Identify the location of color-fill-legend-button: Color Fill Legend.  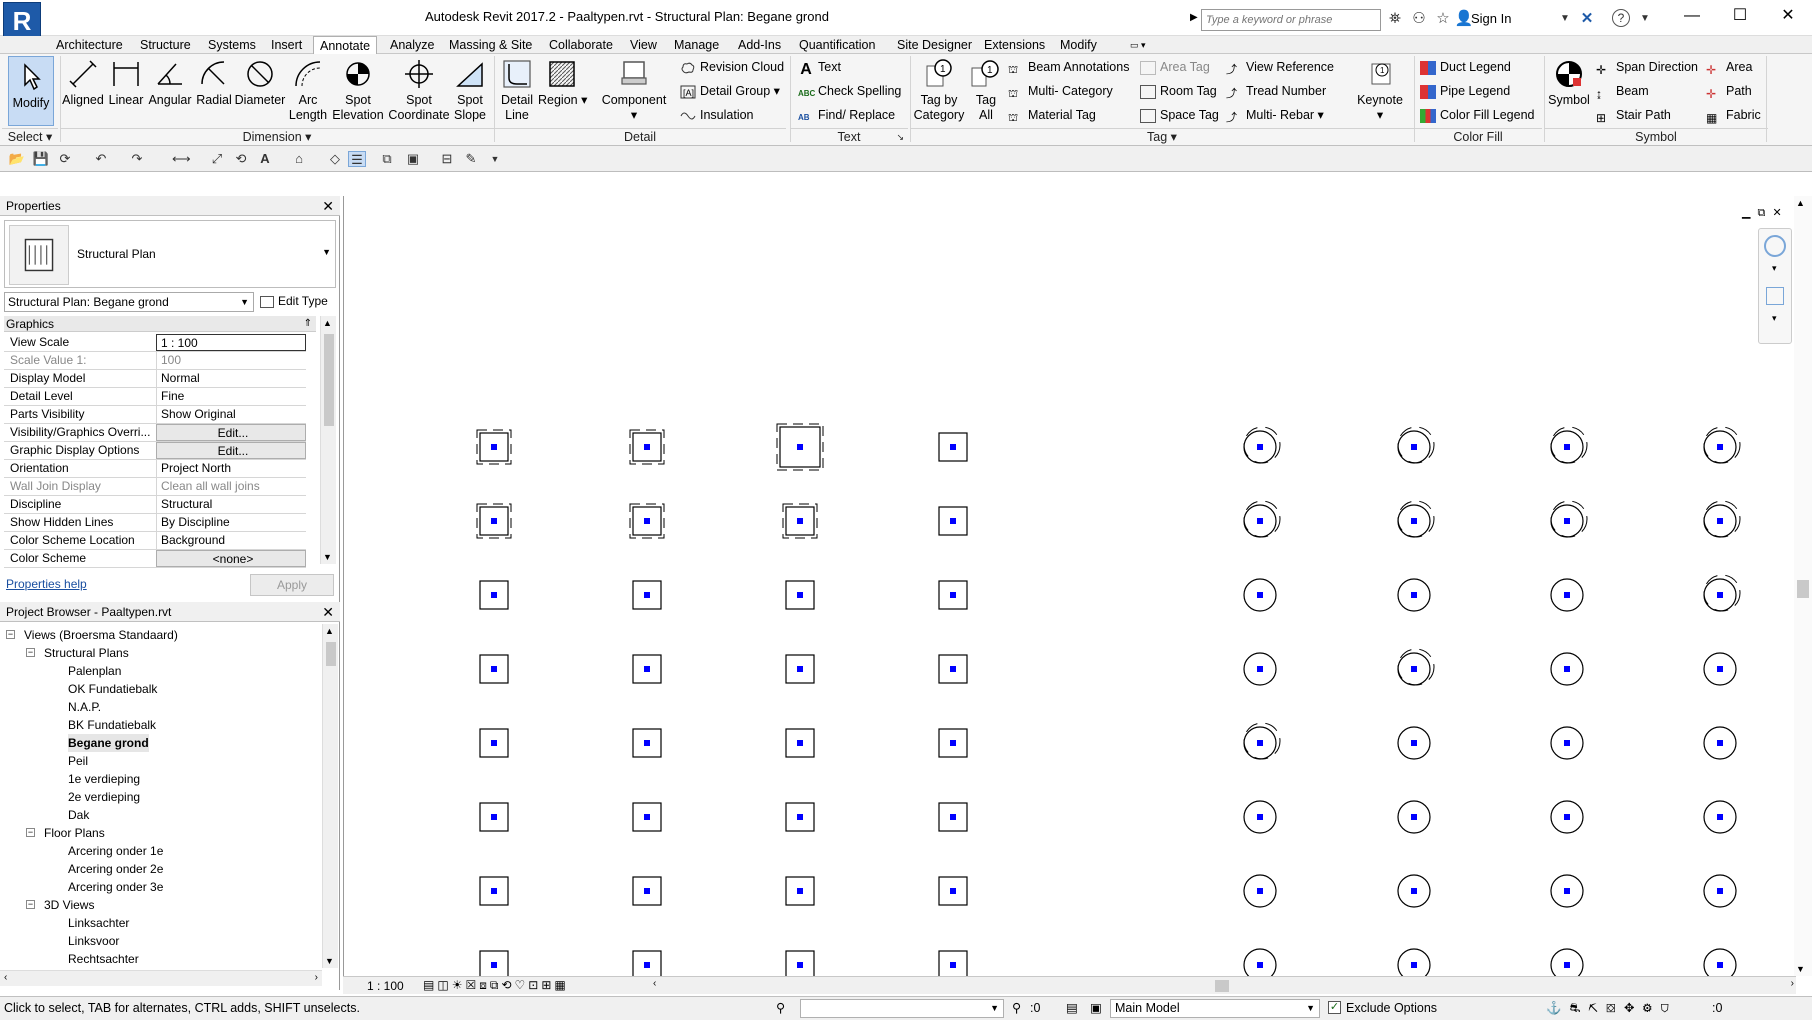
(1477, 115).